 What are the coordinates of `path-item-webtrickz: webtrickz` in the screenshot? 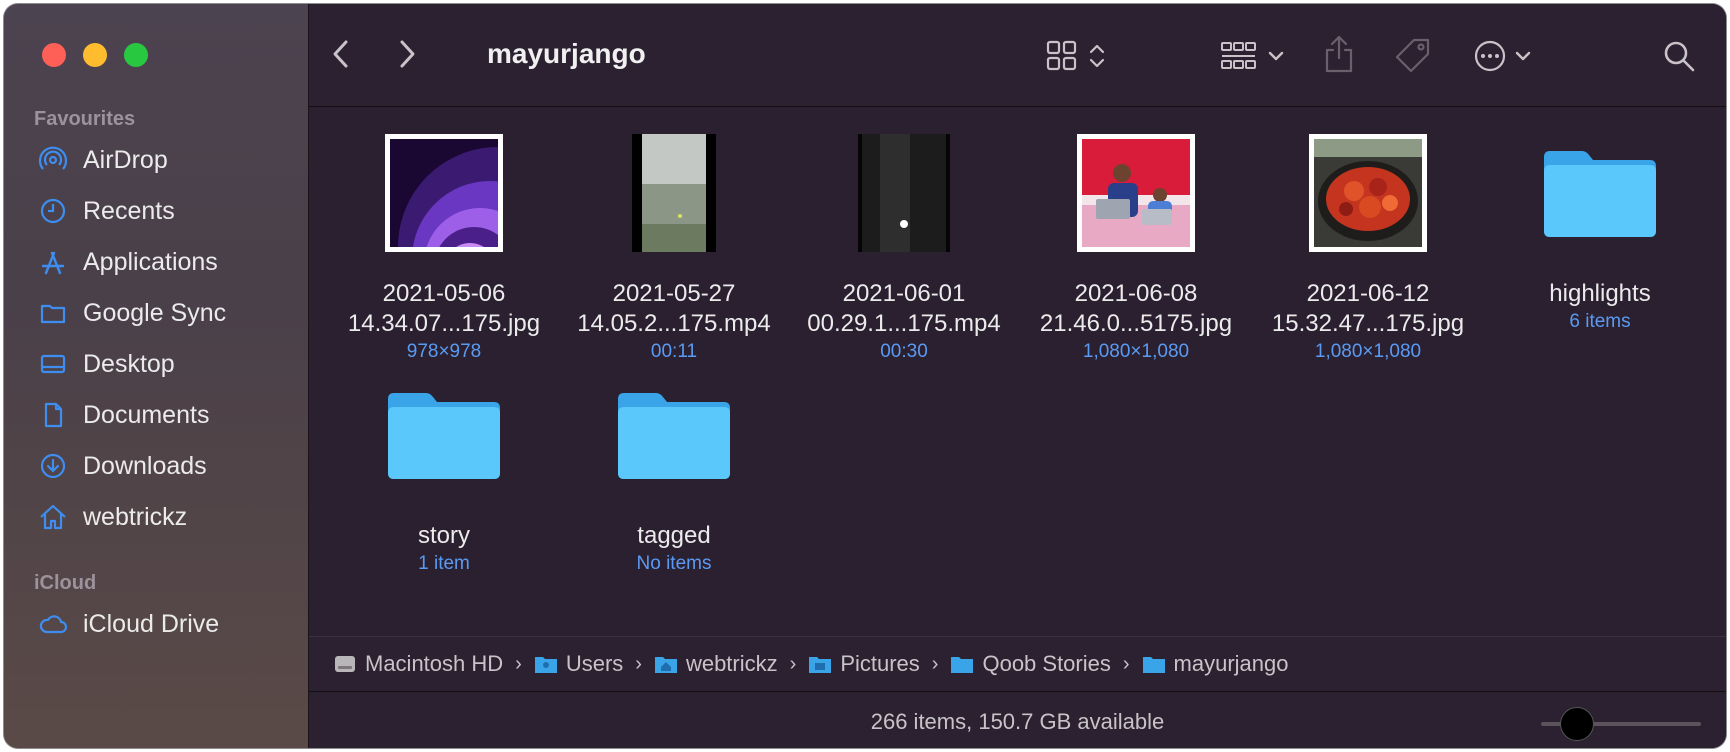 It's located at (716, 664).